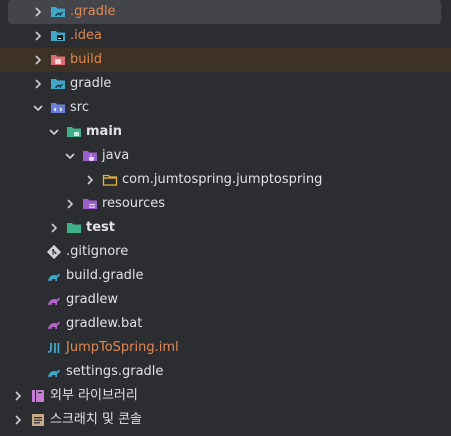  I want to click on tree-item-iml: JumpToSpring.iml, so click(225, 348).